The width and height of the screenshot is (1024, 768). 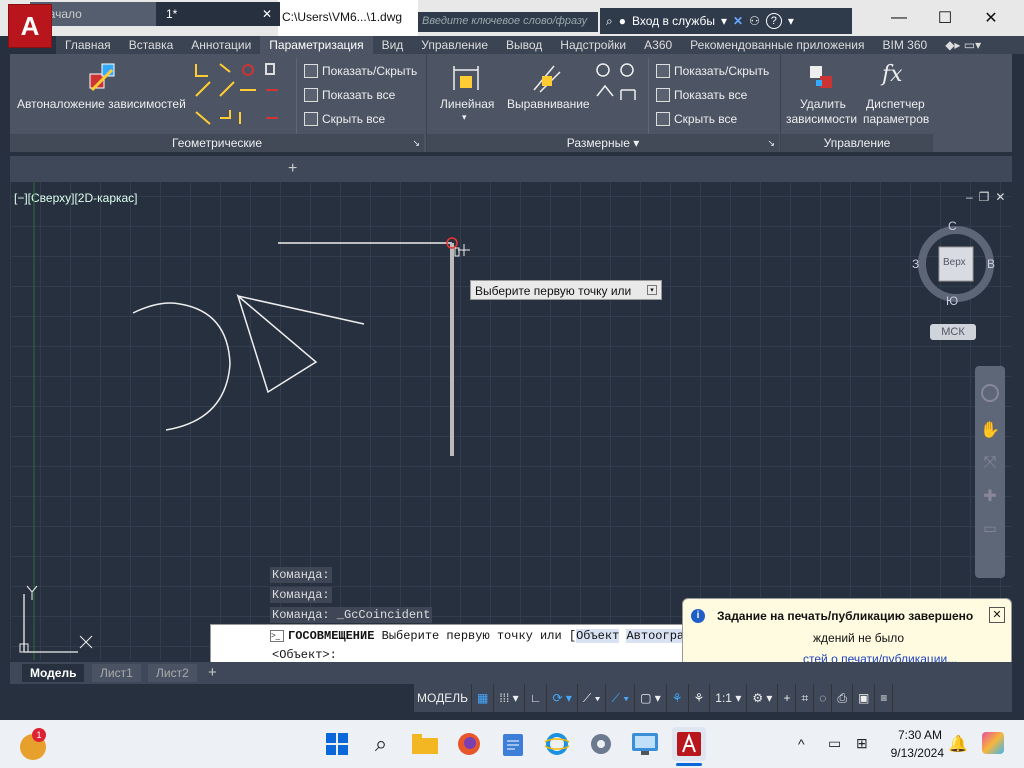 What do you see at coordinates (316, 45) in the screenshot?
I see `tab-parametric: Параметризация` at bounding box center [316, 45].